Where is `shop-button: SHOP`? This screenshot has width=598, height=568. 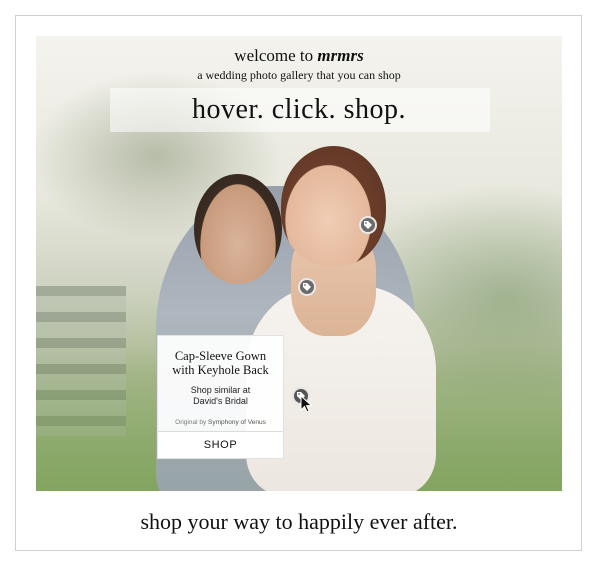 shop-button: SHOP is located at coordinates (220, 444).